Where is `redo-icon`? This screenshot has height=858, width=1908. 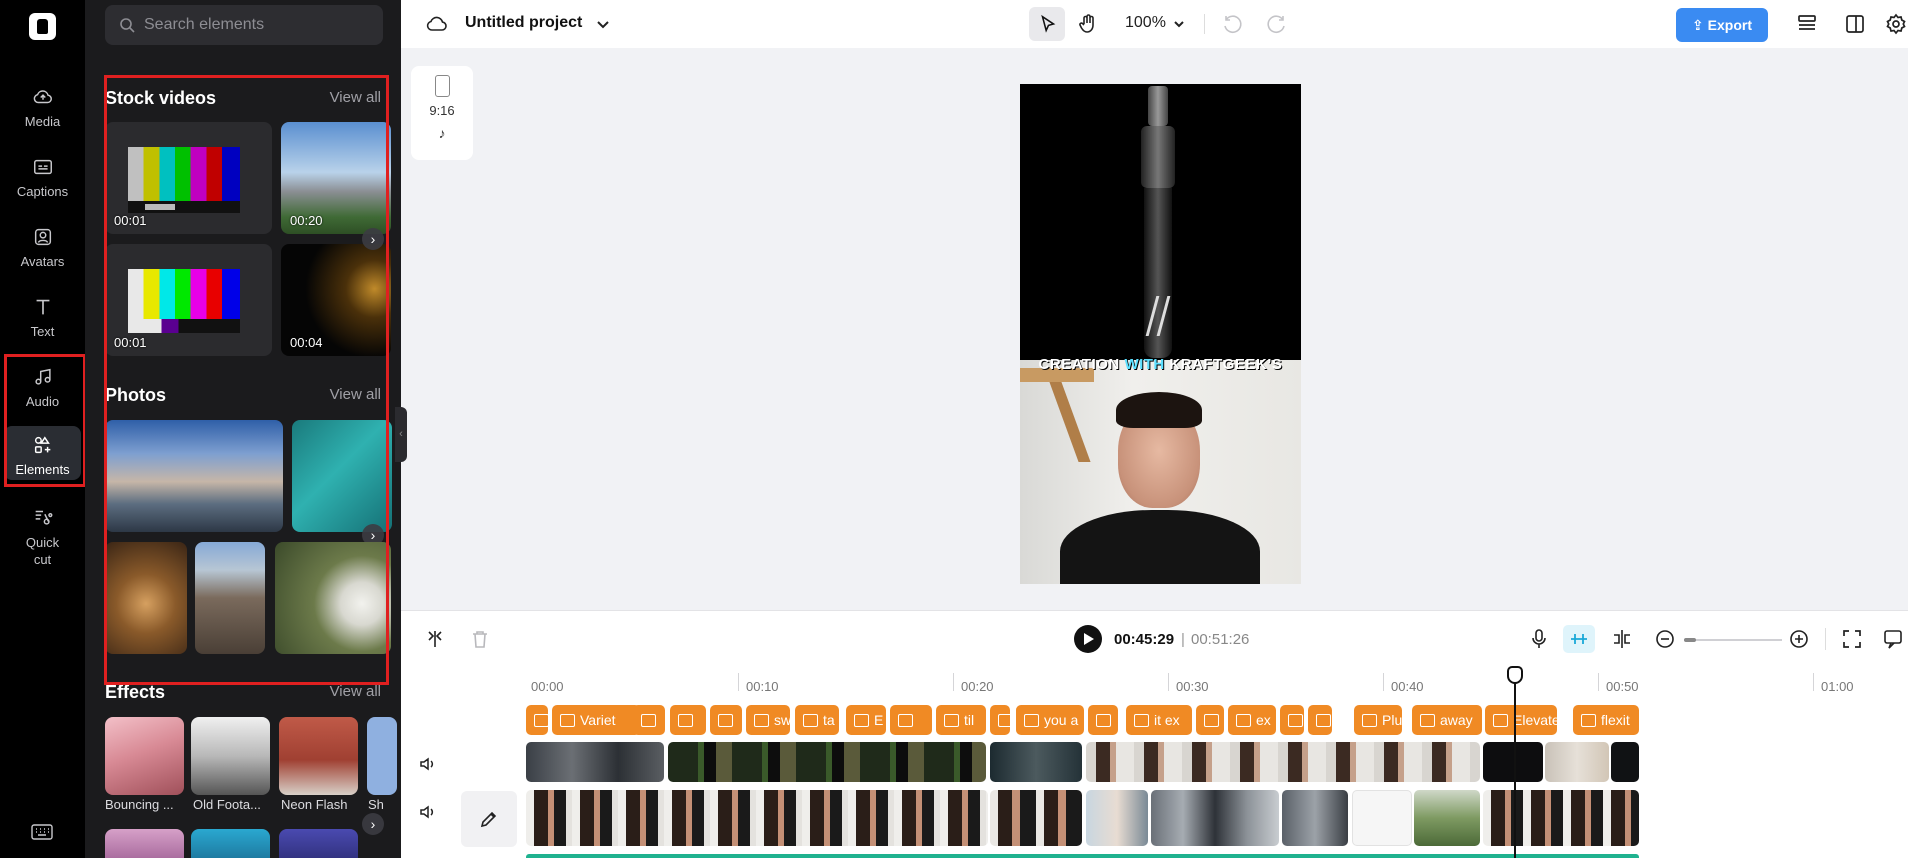
redo-icon is located at coordinates (1276, 24).